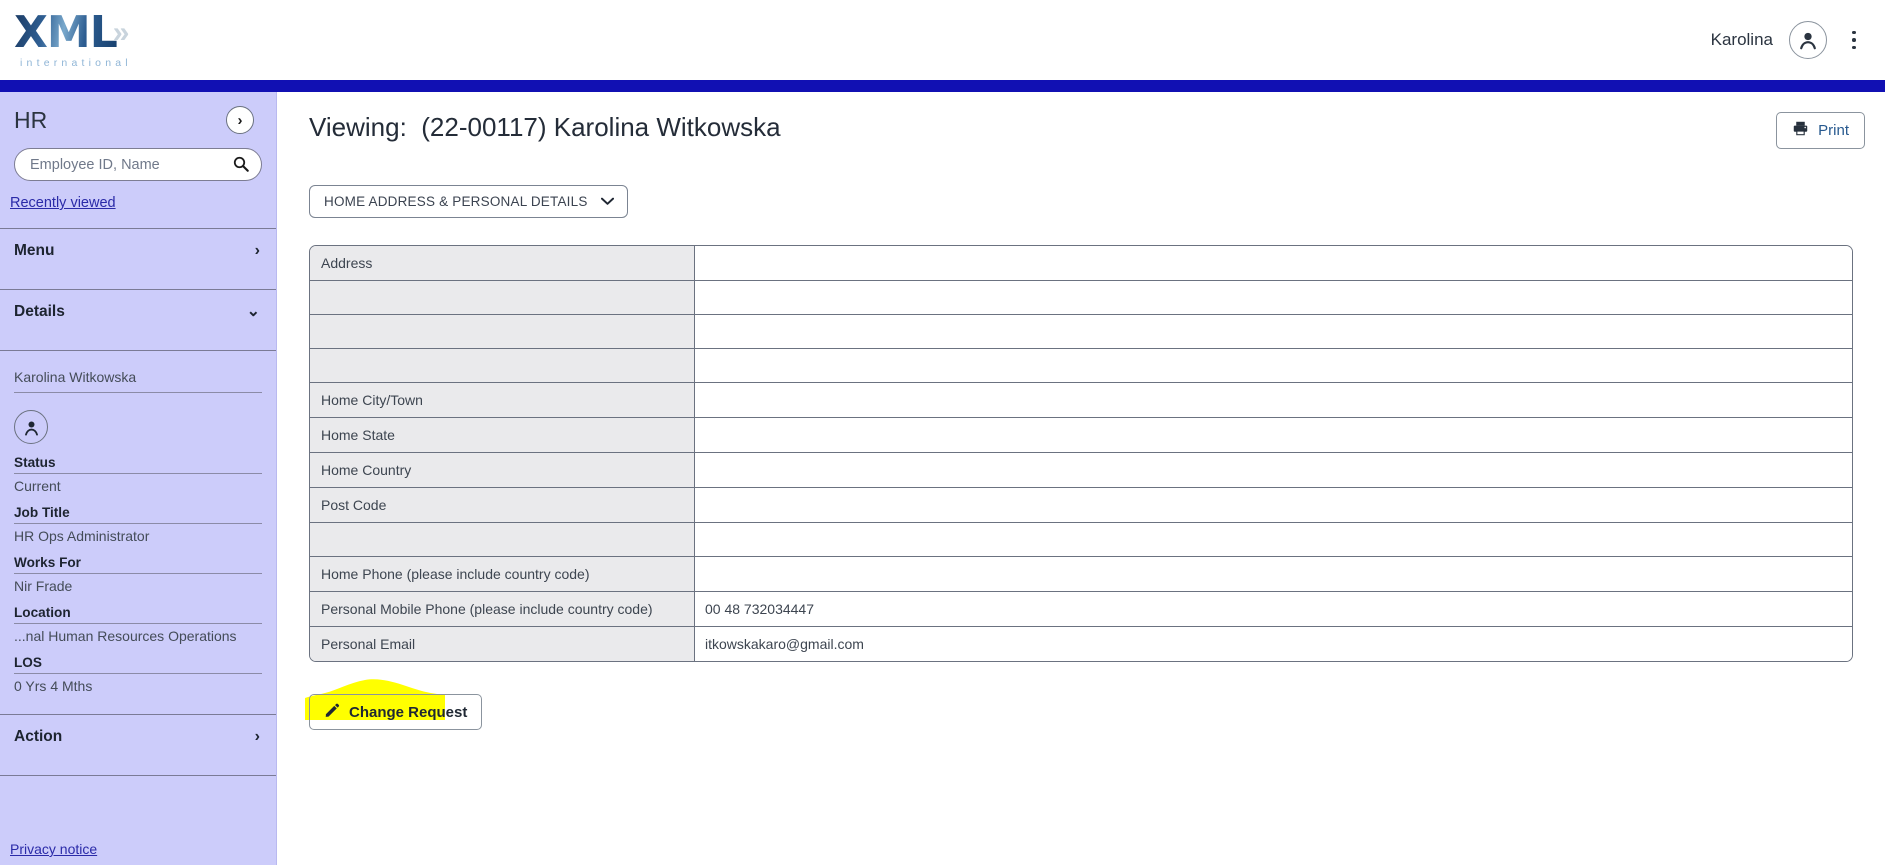 The height and width of the screenshot is (865, 1885). What do you see at coordinates (138, 115) in the screenshot?
I see `sidebar-header: HR ›` at bounding box center [138, 115].